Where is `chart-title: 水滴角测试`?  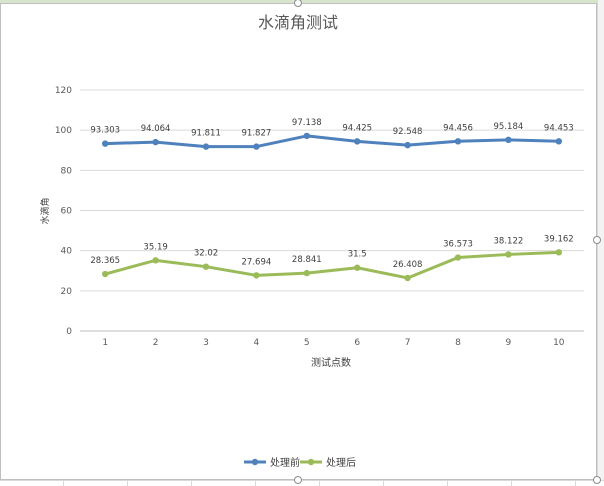 chart-title: 水滴角测试 is located at coordinates (298, 22).